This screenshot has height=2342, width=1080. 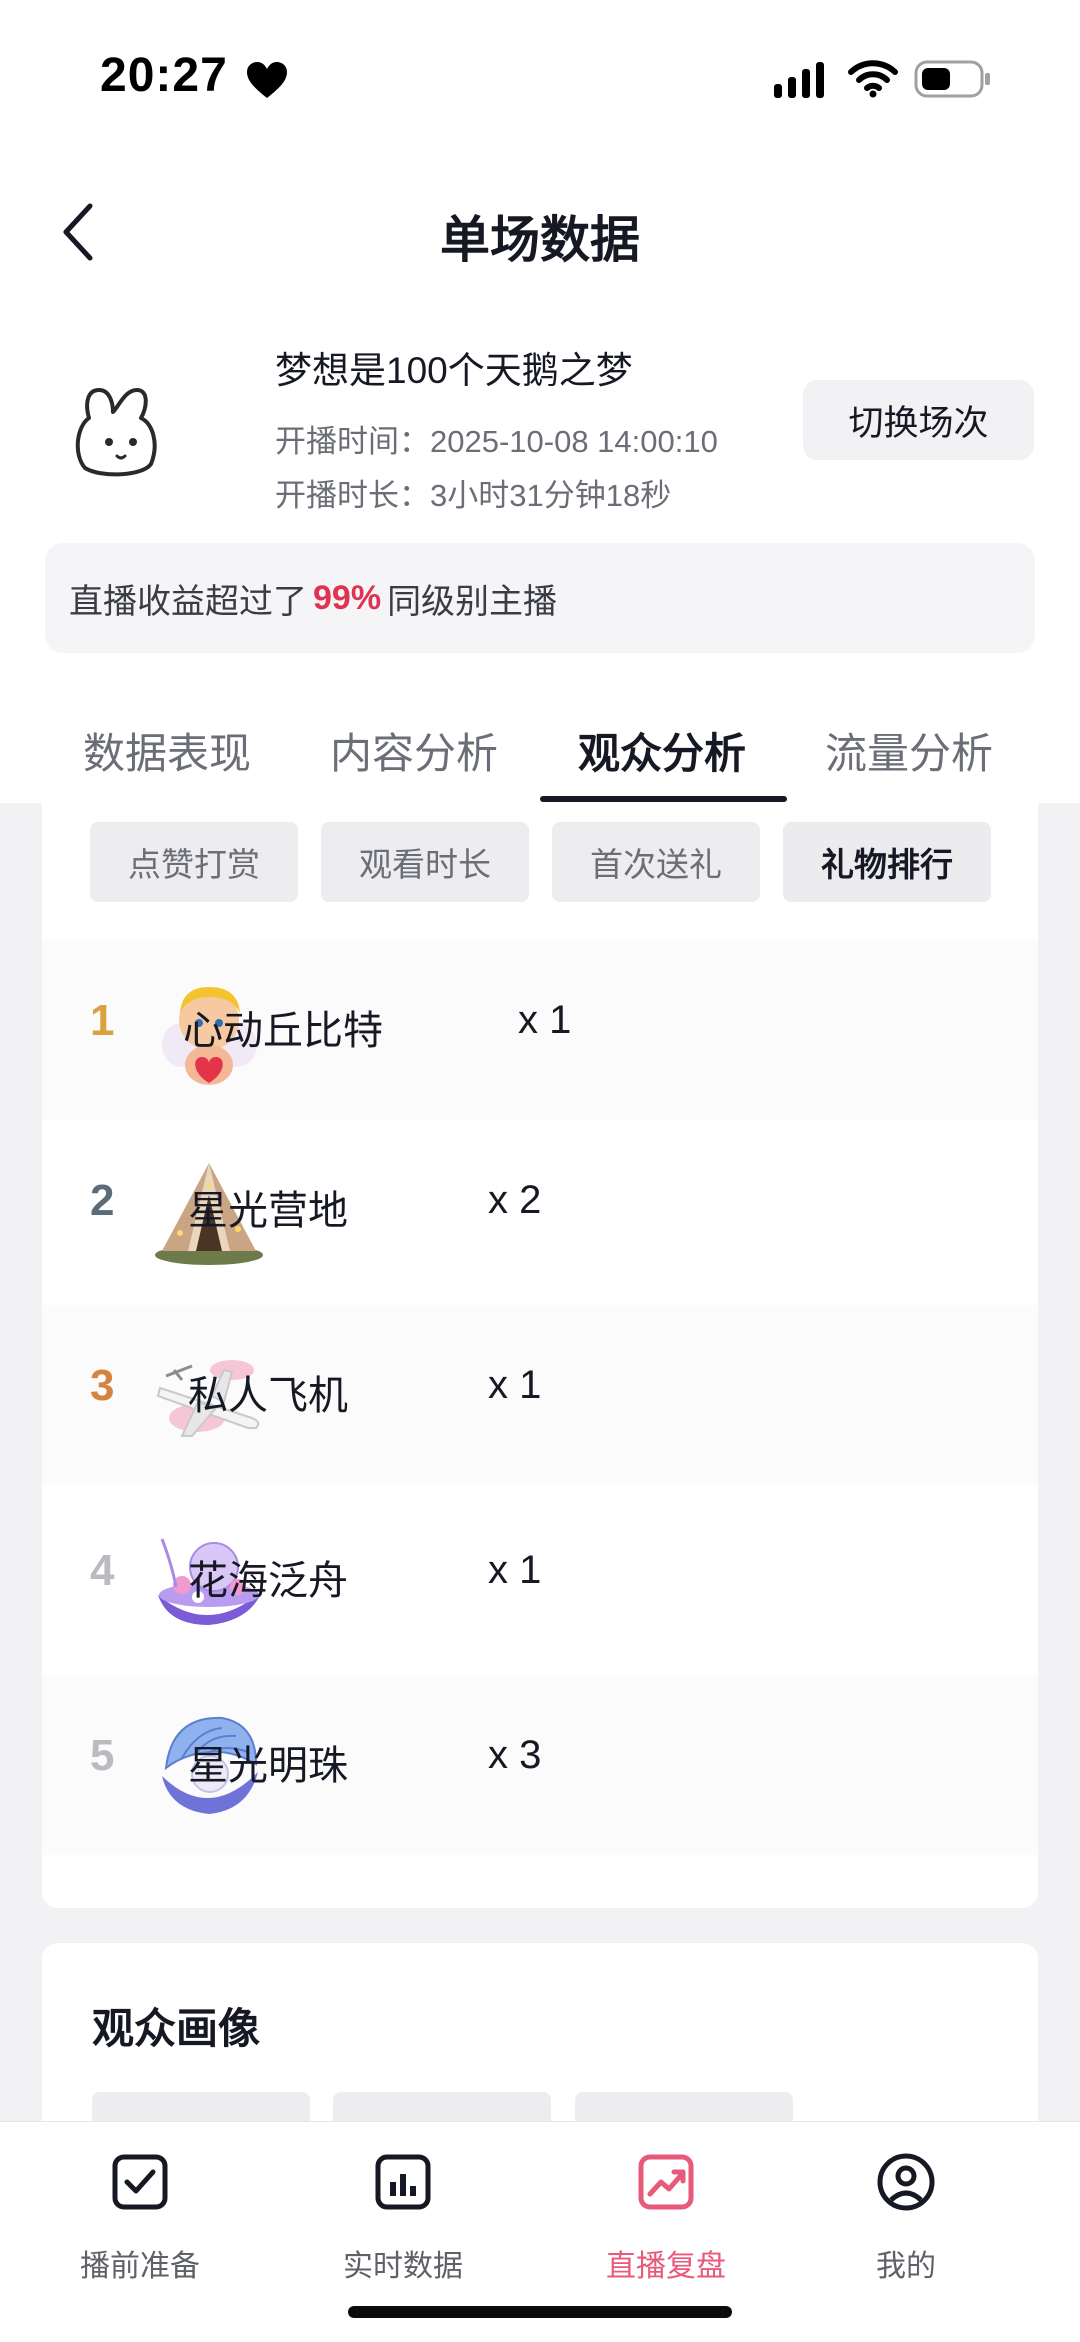 I want to click on session-start-time: 开播时间：2025-10-08 14:00:10, so click(x=496, y=441).